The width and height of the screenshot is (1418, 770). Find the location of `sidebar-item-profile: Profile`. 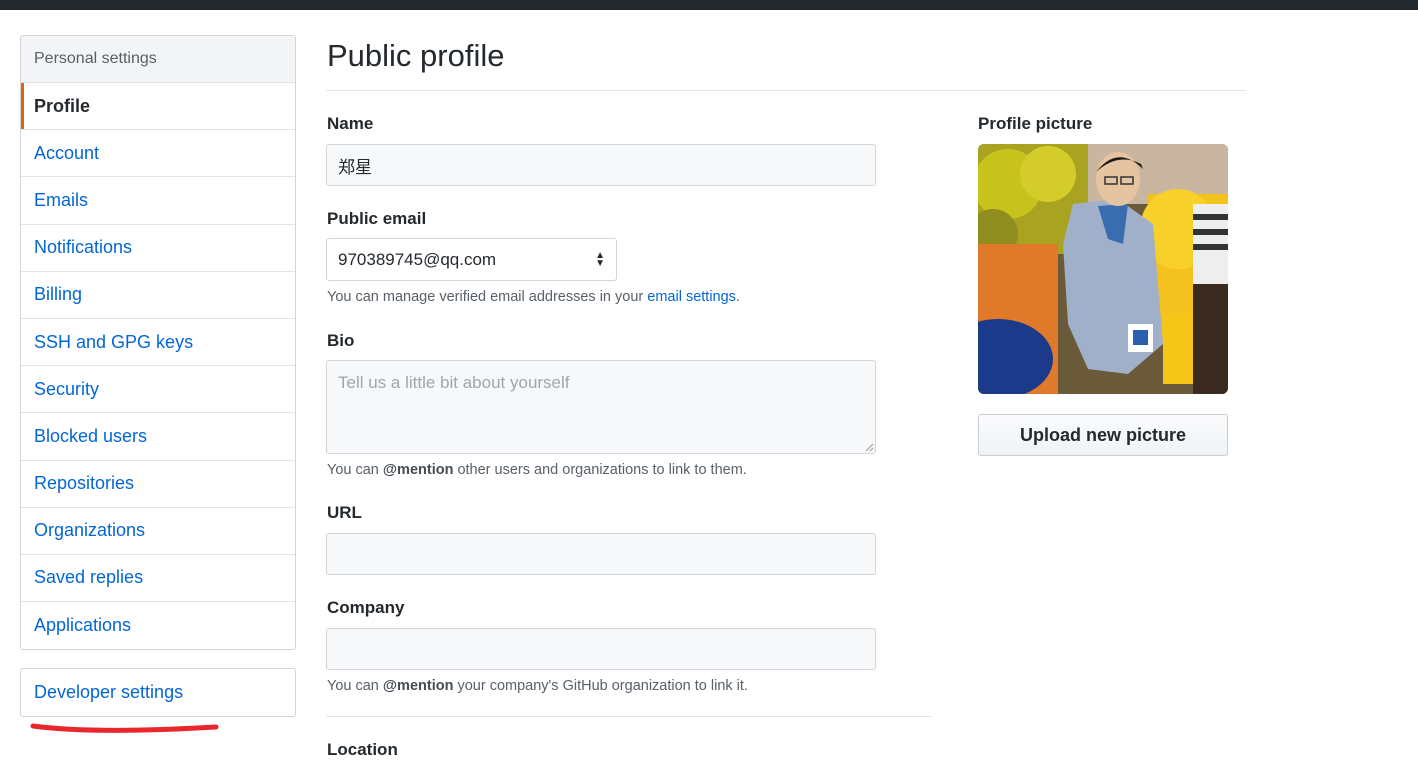

sidebar-item-profile: Profile is located at coordinates (158, 107).